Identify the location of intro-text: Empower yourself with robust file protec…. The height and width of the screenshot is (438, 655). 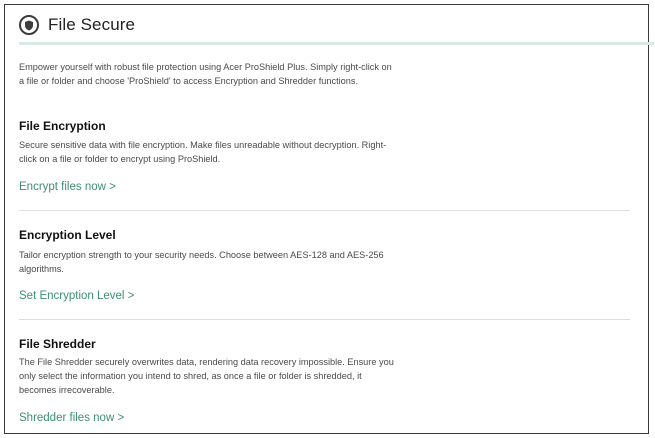
(205, 74).